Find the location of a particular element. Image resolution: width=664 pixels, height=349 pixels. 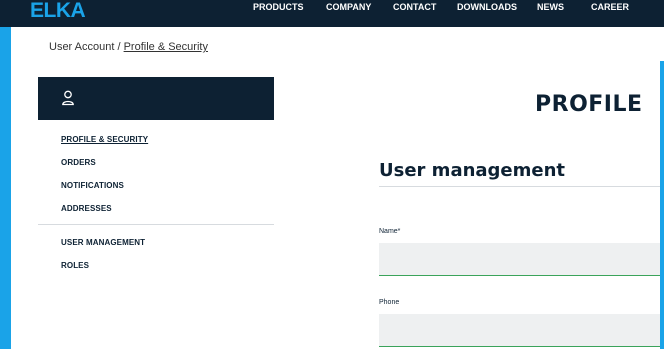

breadcrumb-root: User Account is located at coordinates (81, 47).